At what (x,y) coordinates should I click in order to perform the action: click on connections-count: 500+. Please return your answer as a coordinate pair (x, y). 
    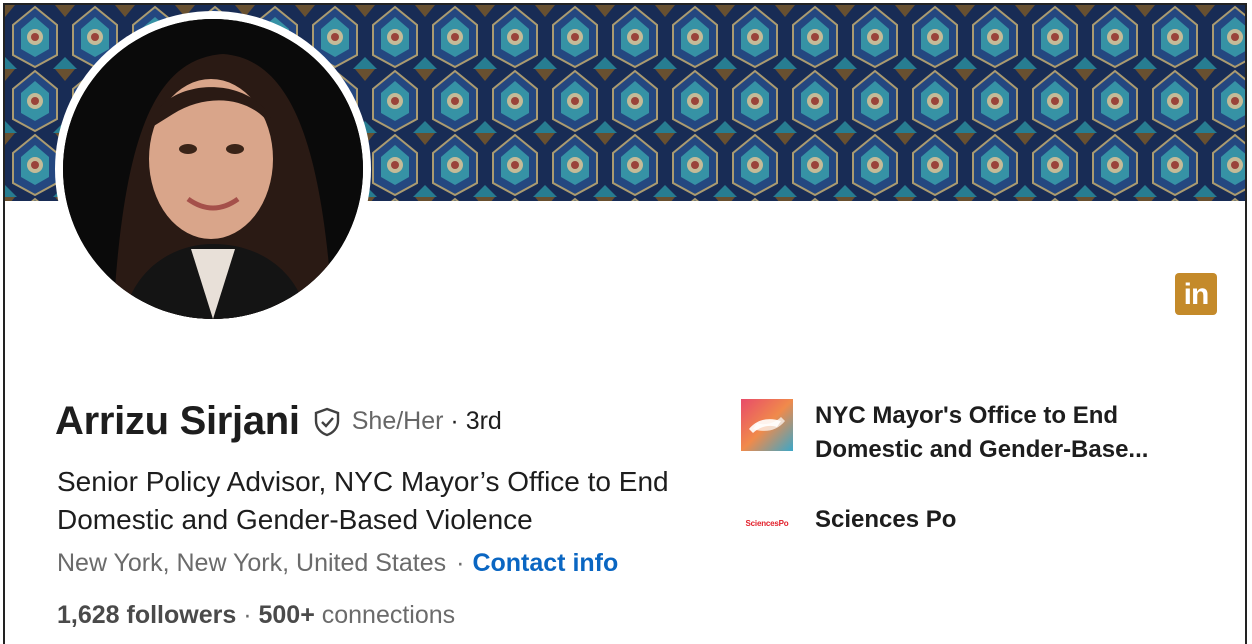
    Looking at the image, I should click on (286, 615).